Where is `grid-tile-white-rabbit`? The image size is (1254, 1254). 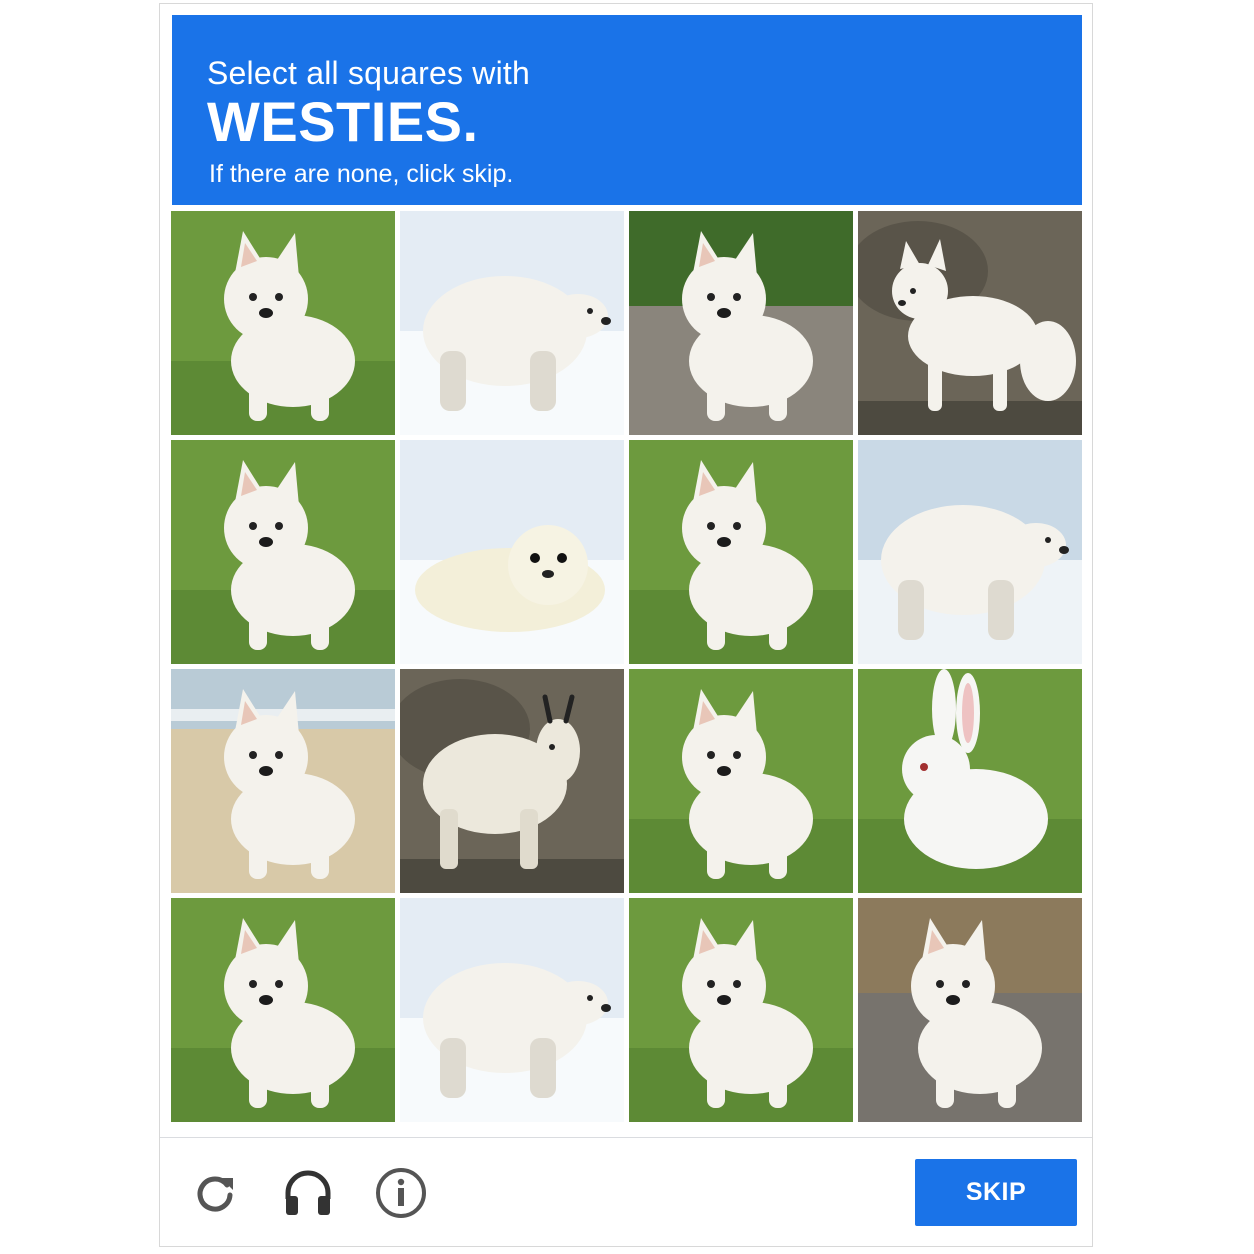
grid-tile-white-rabbit is located at coordinates (970, 781).